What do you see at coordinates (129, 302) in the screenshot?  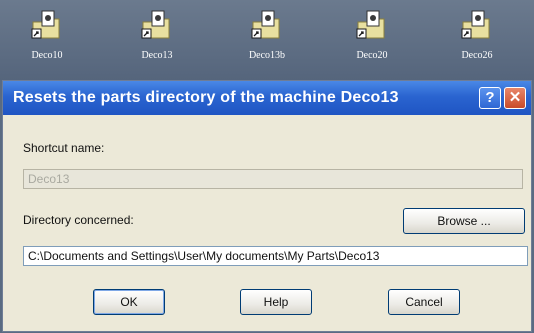 I see `ok-button: OK` at bounding box center [129, 302].